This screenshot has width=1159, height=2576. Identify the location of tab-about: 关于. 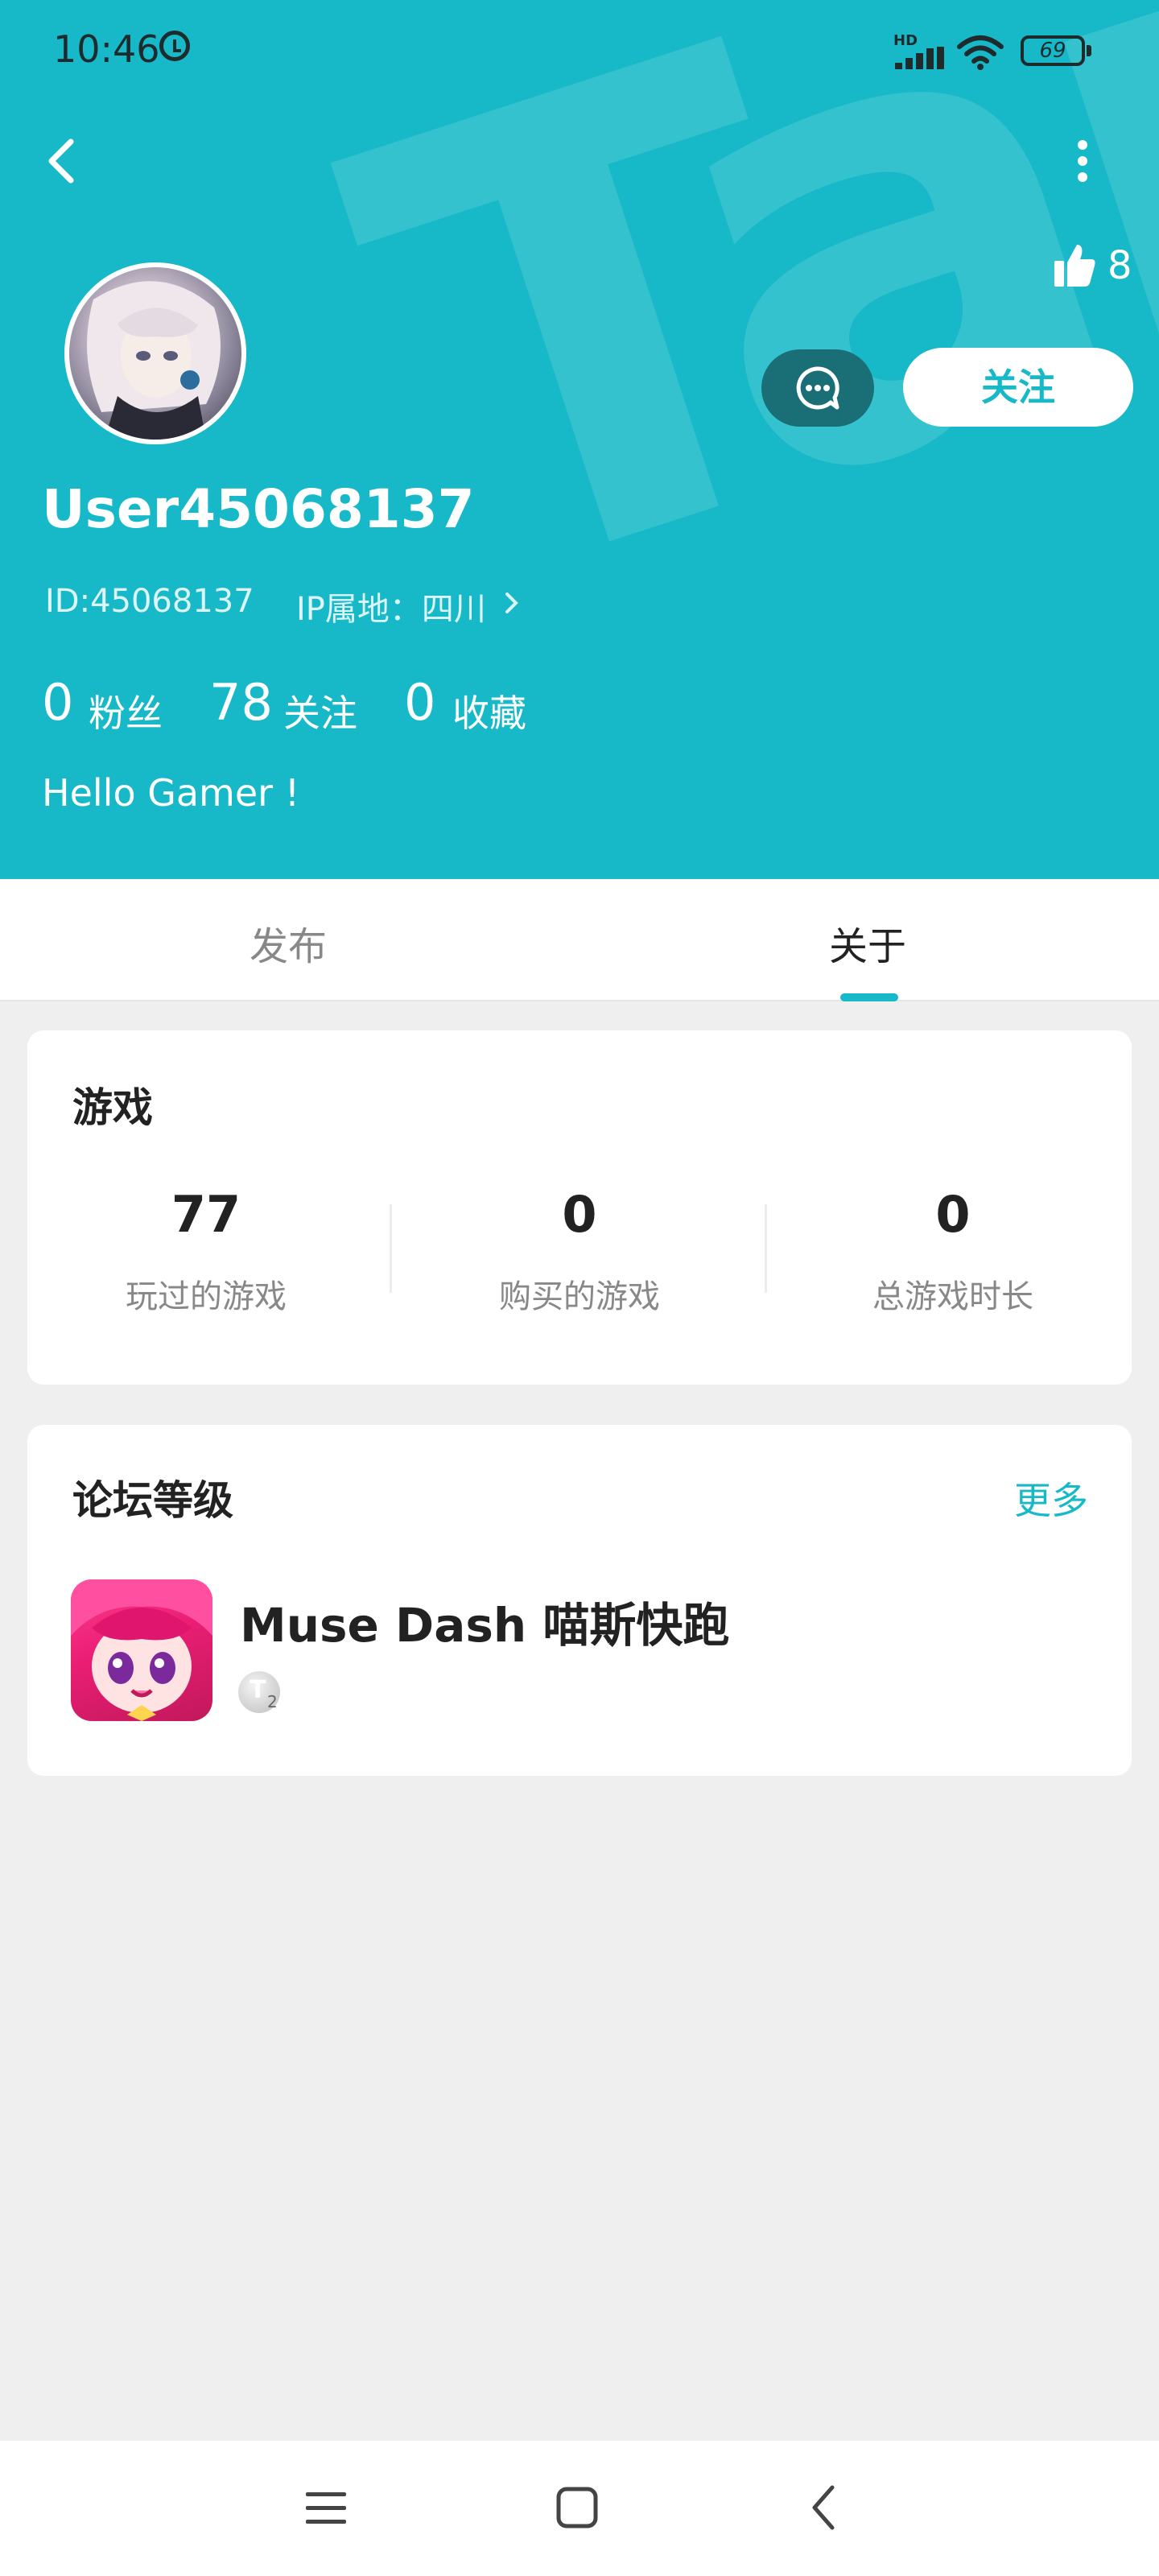
(867, 942).